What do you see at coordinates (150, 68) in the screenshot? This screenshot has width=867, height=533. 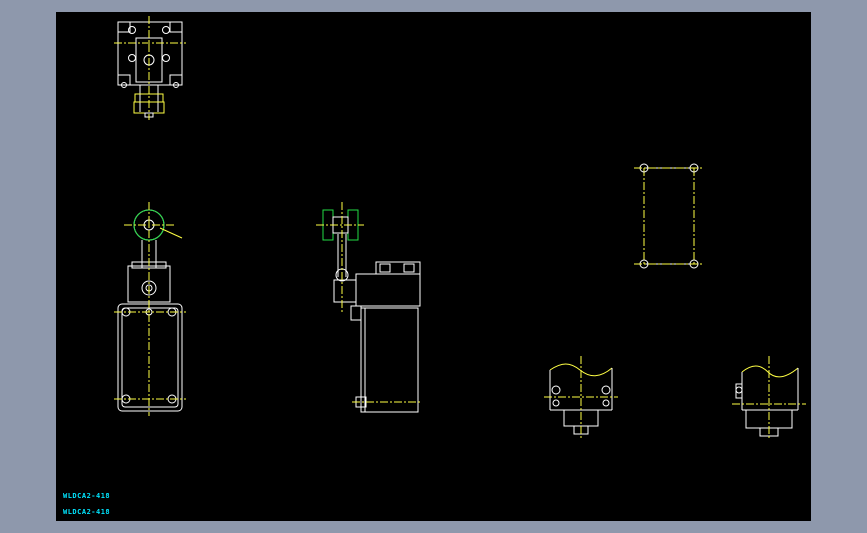 I see `top-view` at bounding box center [150, 68].